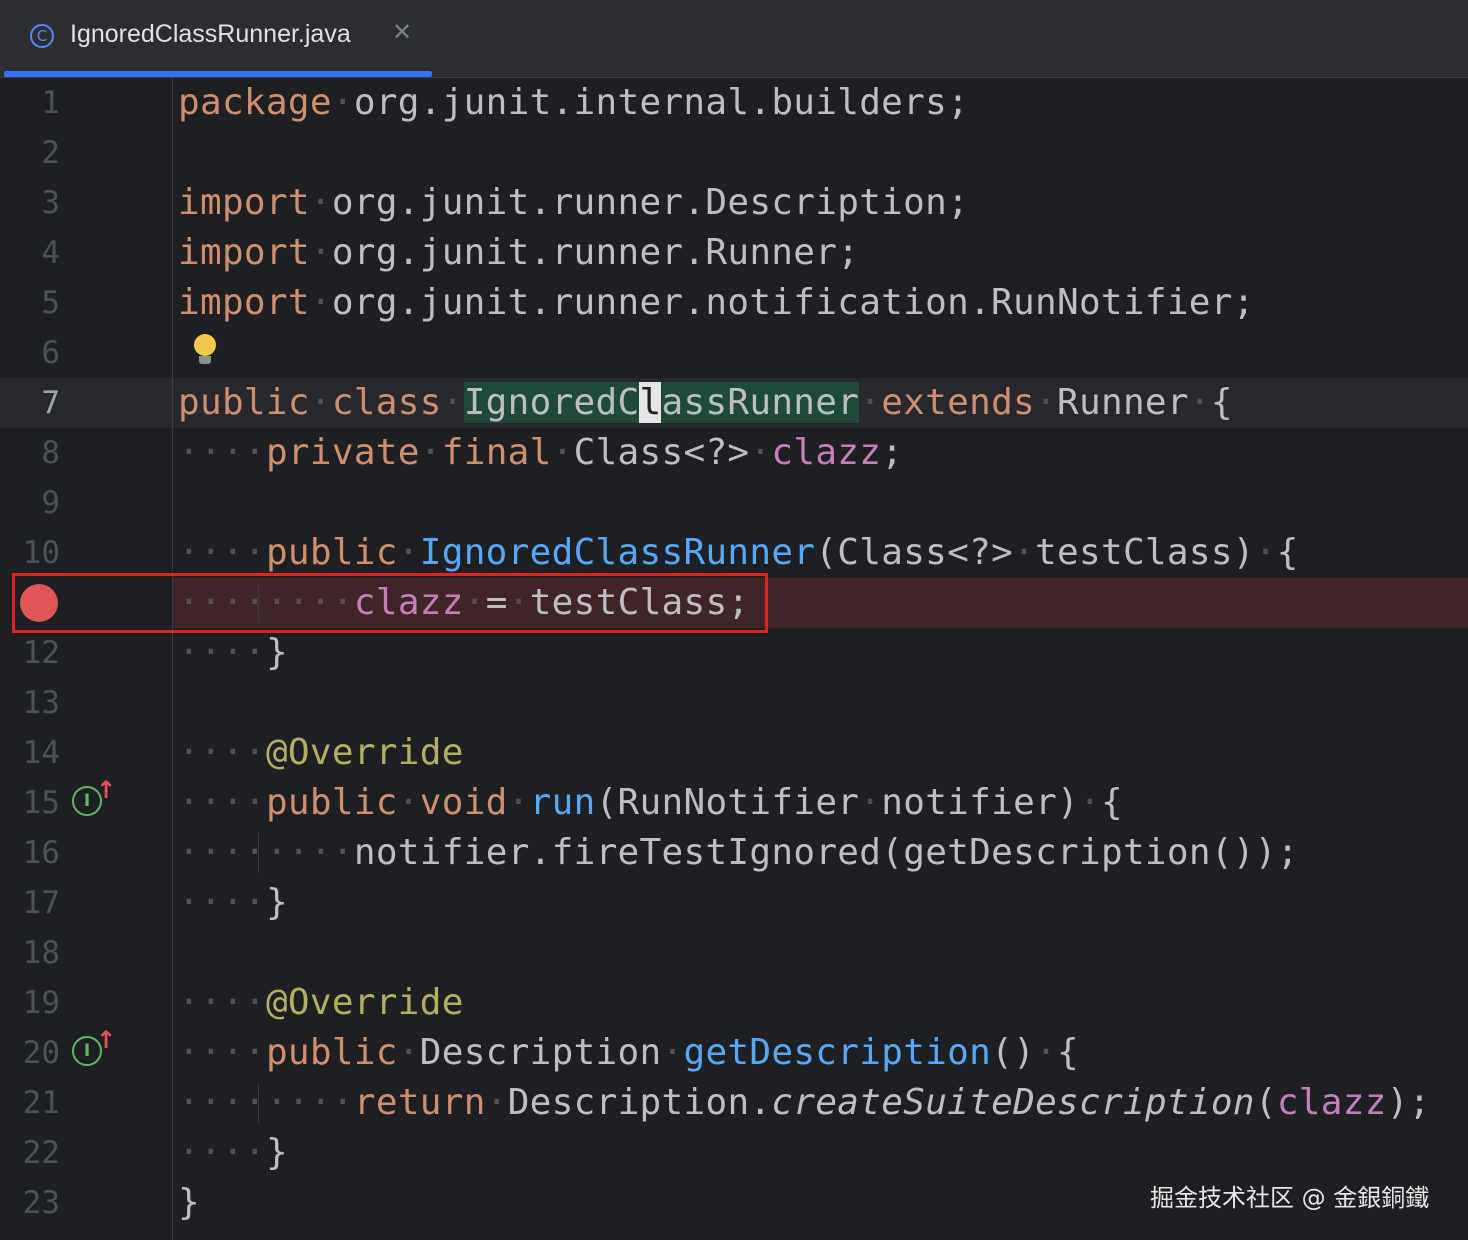 The height and width of the screenshot is (1240, 1468). Describe the element at coordinates (519, 252) in the screenshot. I see `code-text: import·org.junit.runner.Runner;` at that location.